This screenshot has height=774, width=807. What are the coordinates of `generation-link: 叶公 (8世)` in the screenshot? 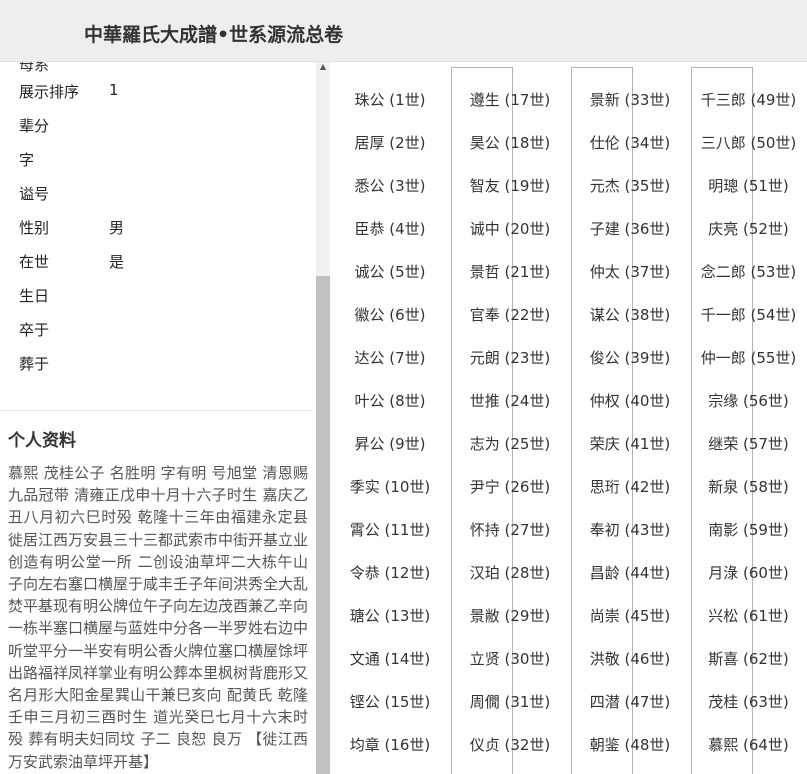 It's located at (390, 401).